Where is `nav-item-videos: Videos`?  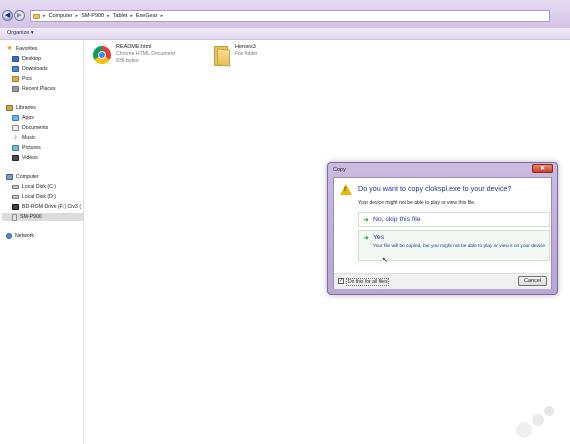
nav-item-videos: Videos is located at coordinates (25, 158).